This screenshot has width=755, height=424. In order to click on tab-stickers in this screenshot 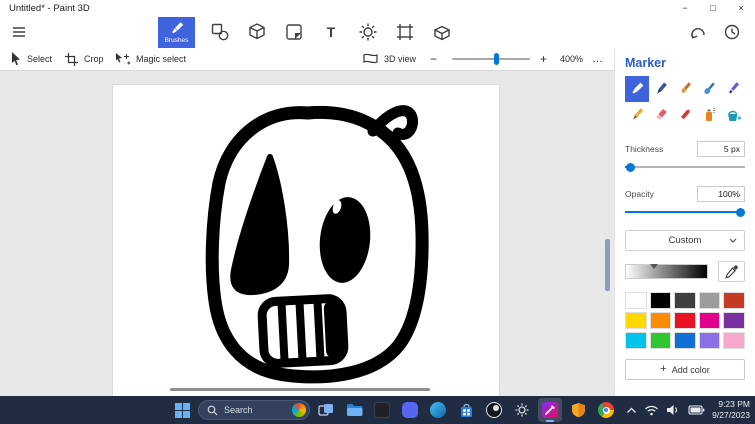, I will do `click(294, 32)`.